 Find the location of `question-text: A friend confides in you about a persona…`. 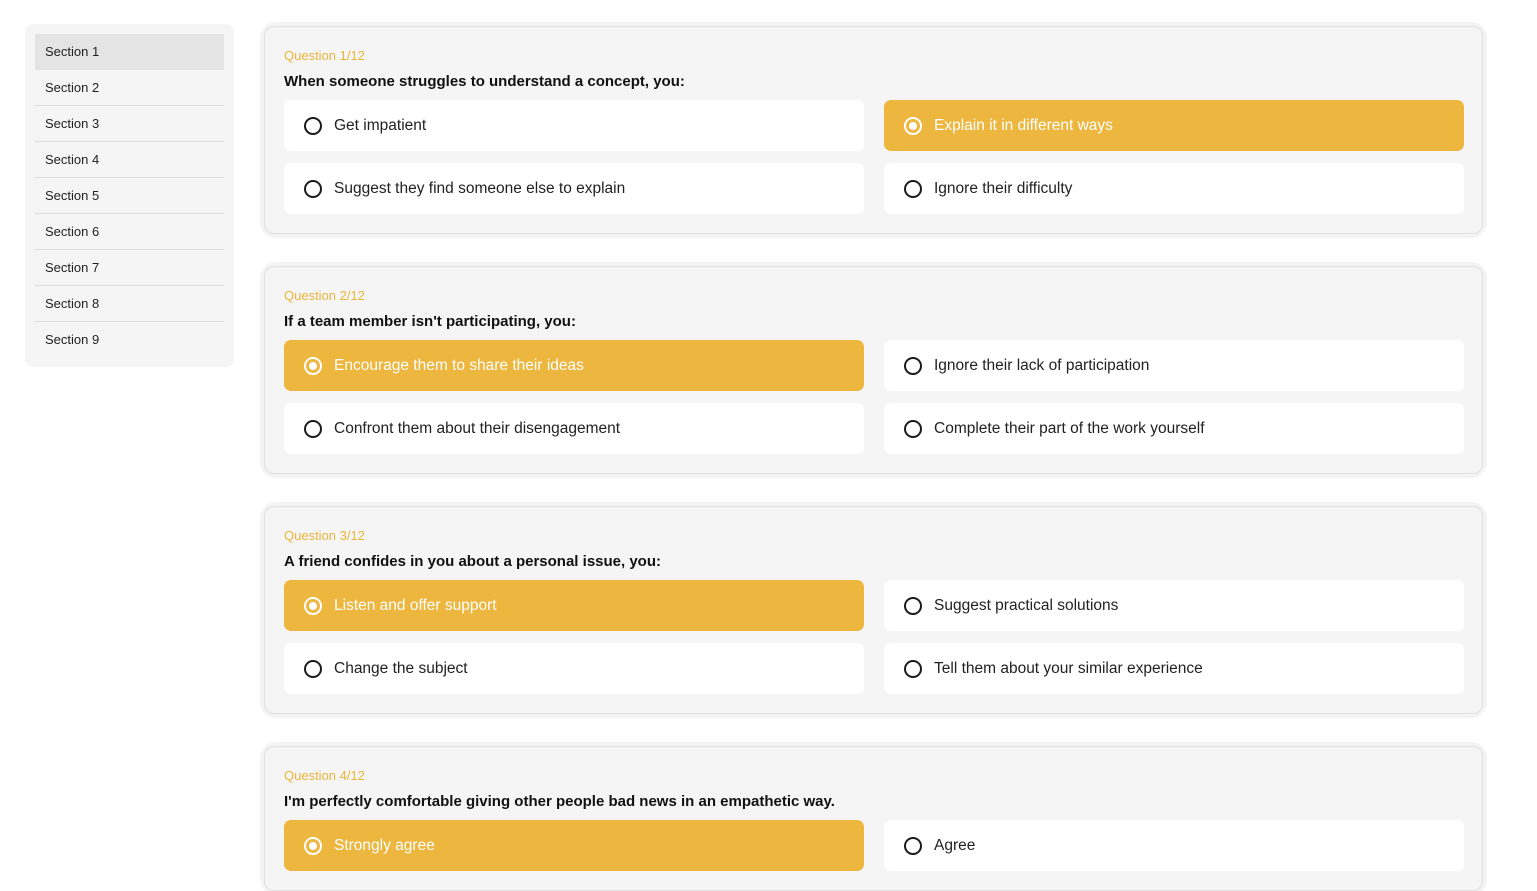

question-text: A friend confides in you about a persona… is located at coordinates (472, 561).